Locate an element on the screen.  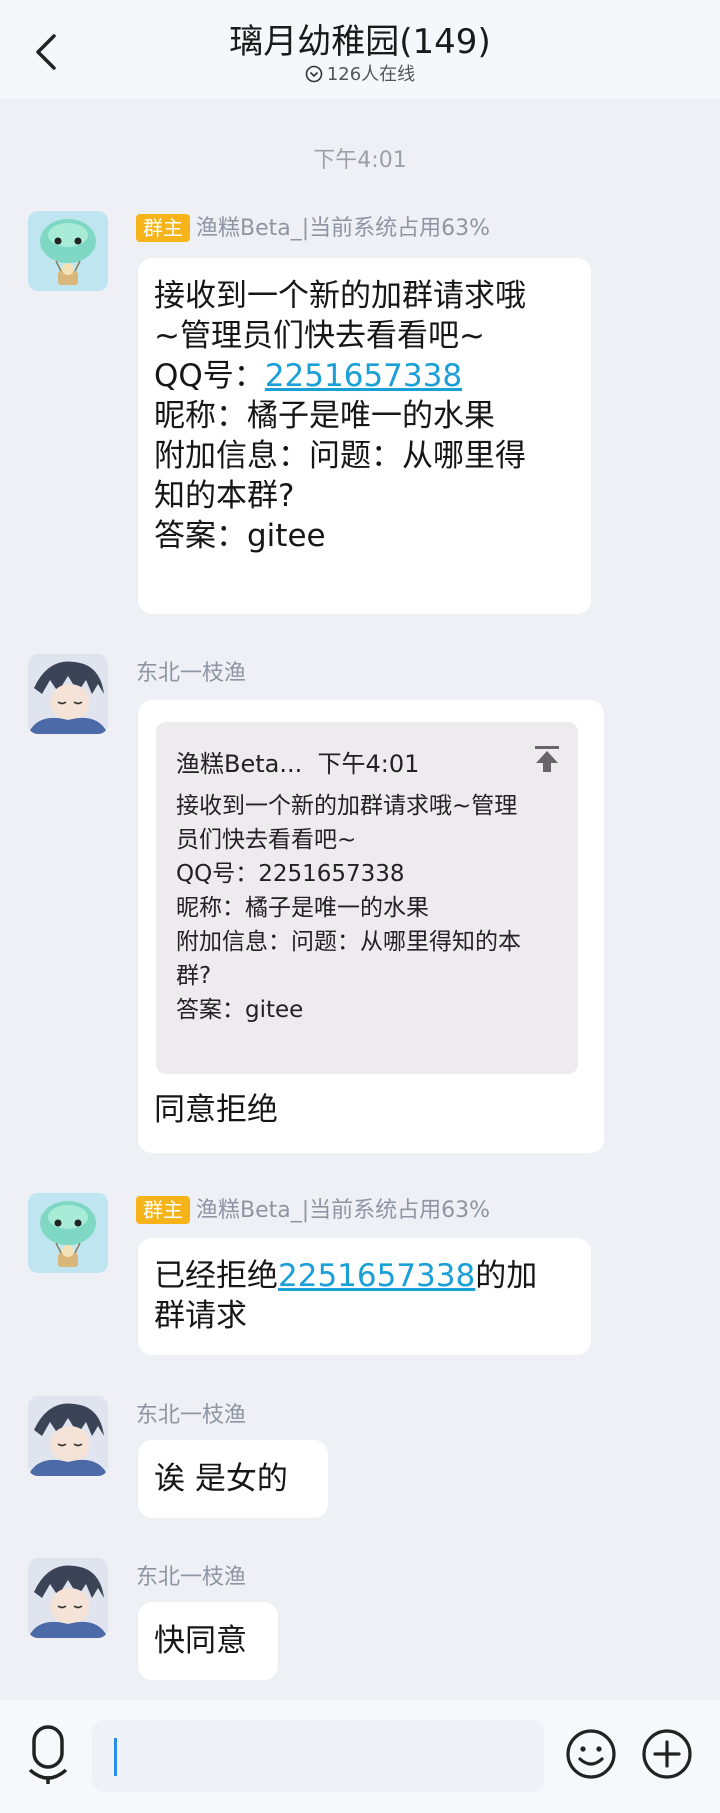
online-status: 126人在线 is located at coordinates (360, 74).